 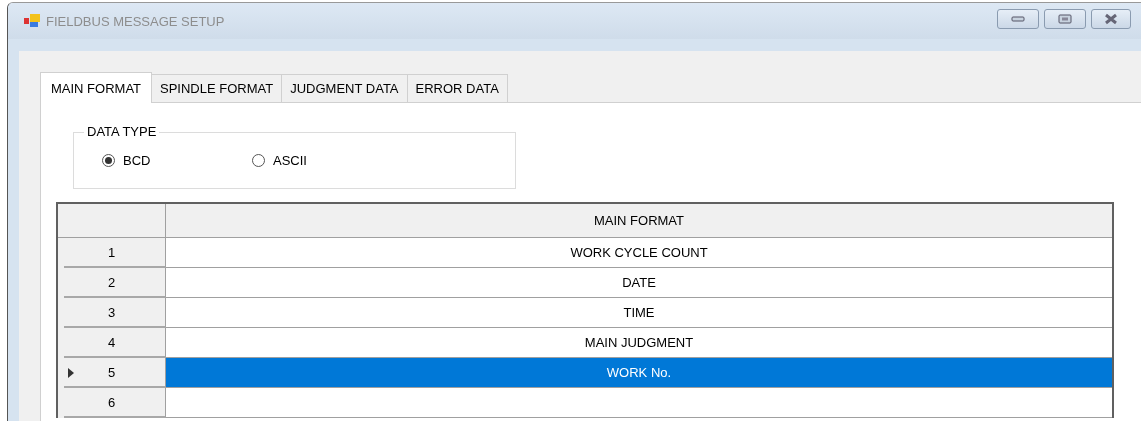 What do you see at coordinates (639, 283) in the screenshot?
I see `table-cell: DATE` at bounding box center [639, 283].